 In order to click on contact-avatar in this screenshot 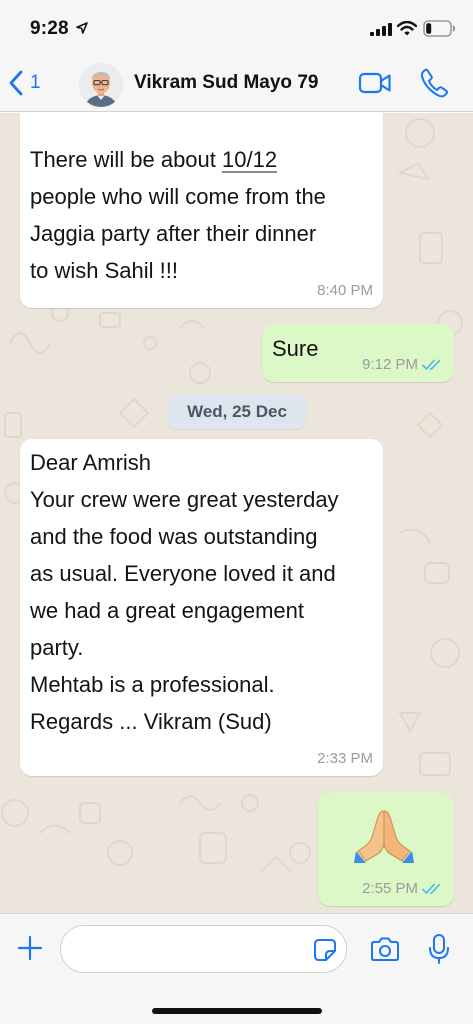, I will do `click(101, 85)`.